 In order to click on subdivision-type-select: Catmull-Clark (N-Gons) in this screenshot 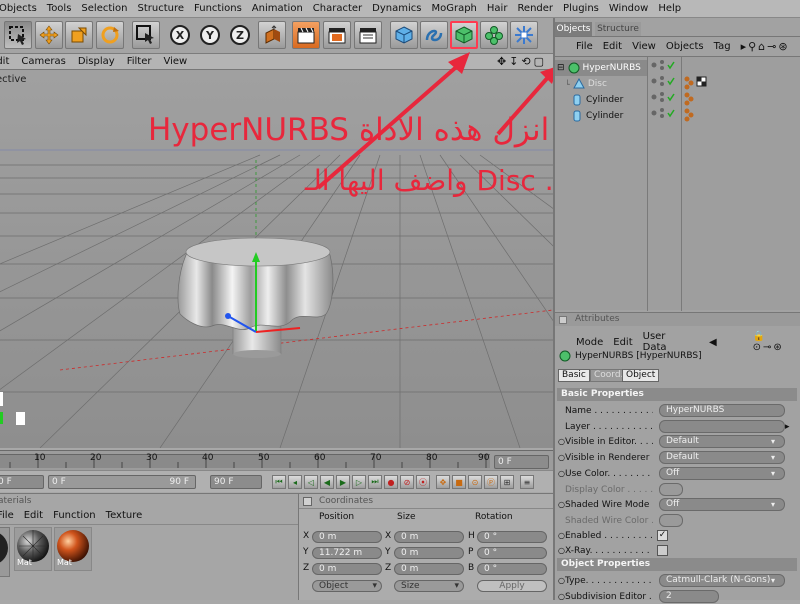, I will do `click(722, 580)`.